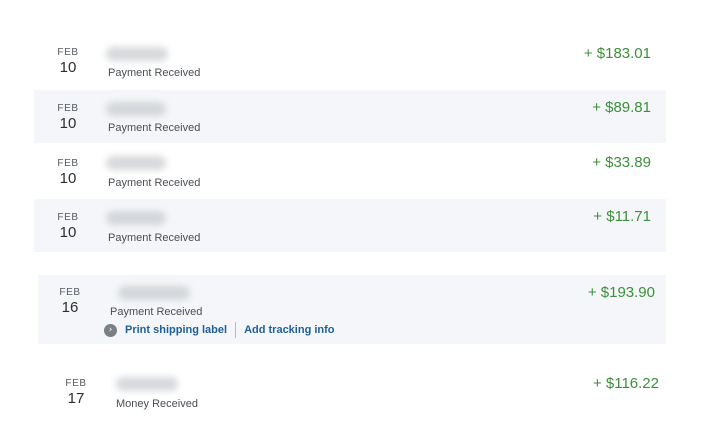  What do you see at coordinates (621, 107) in the screenshot?
I see `transaction-amount: + $89.81` at bounding box center [621, 107].